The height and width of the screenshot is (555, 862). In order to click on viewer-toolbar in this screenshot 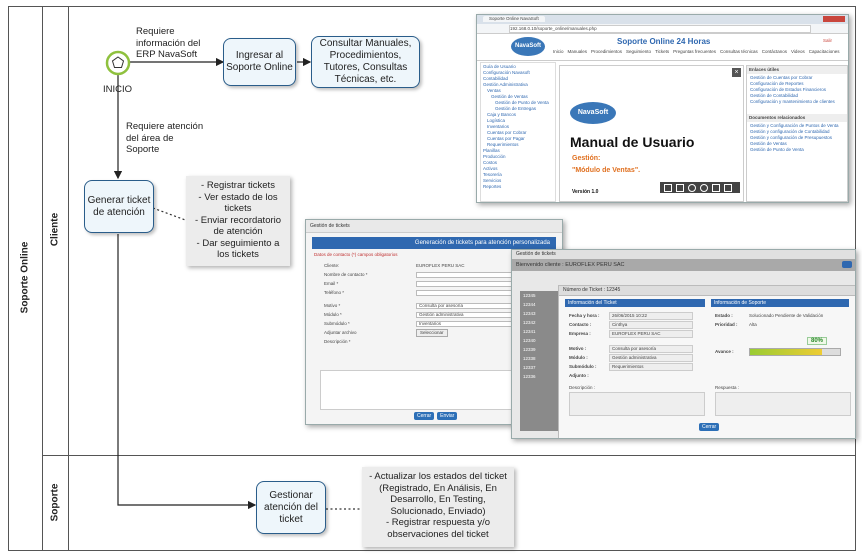, I will do `click(700, 187)`.